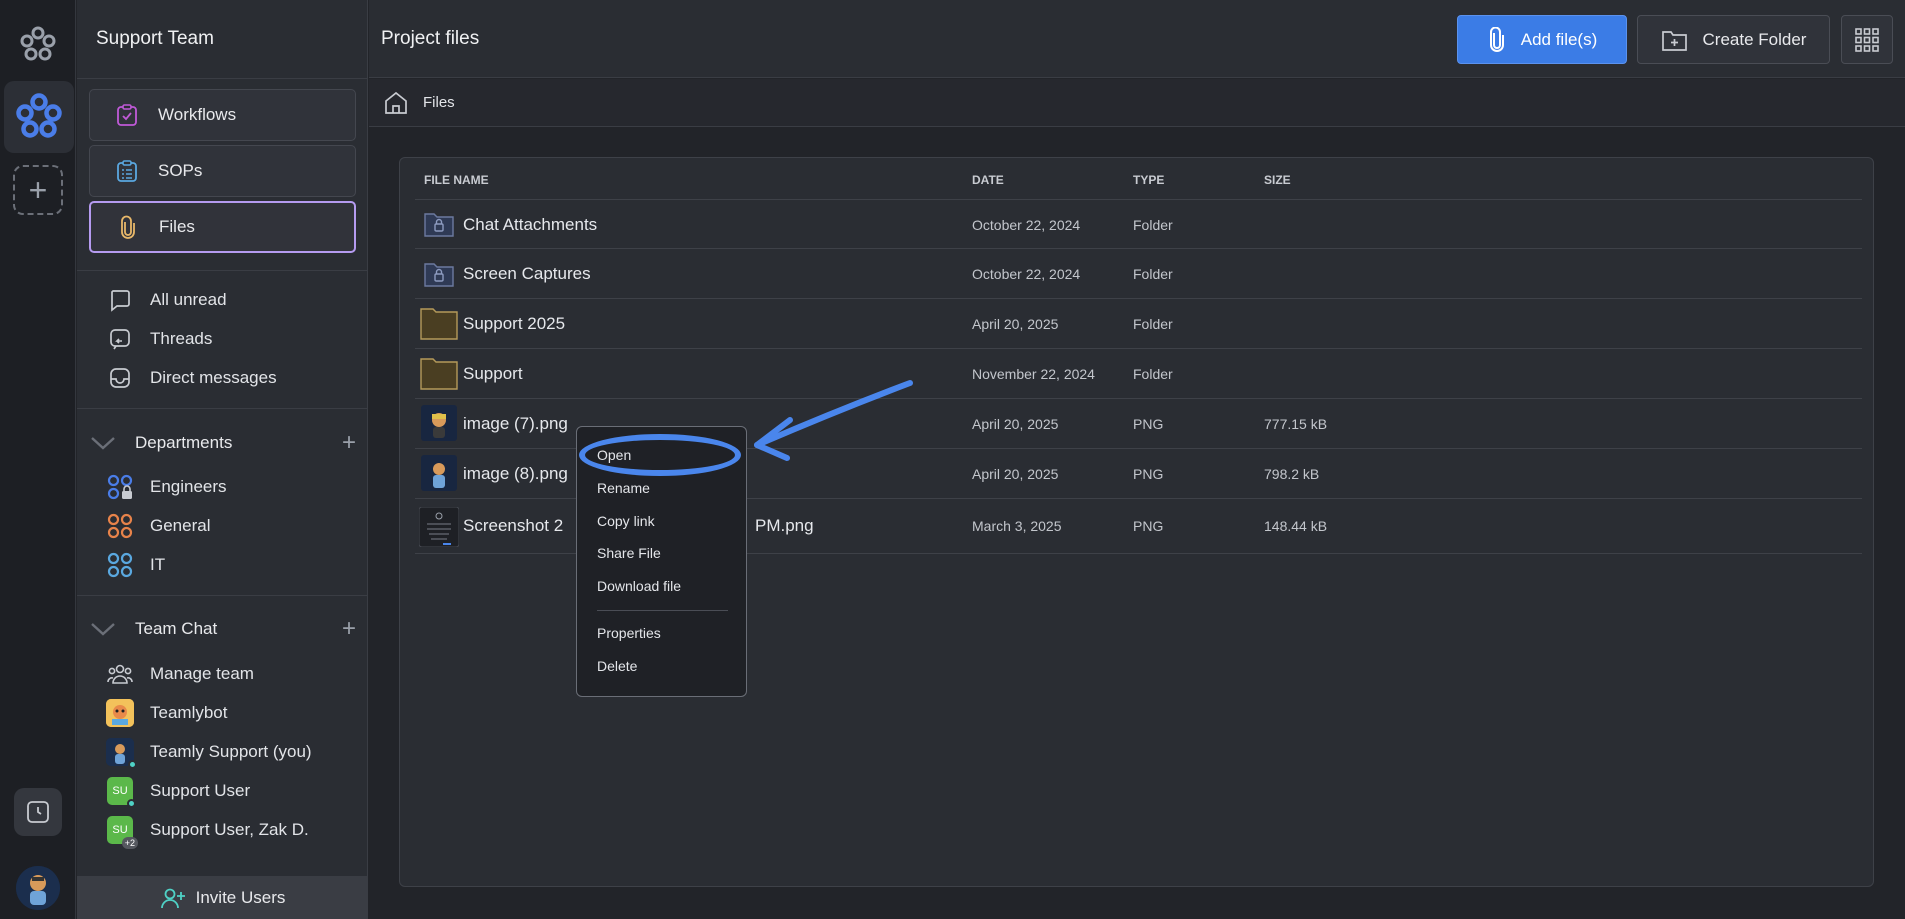 This screenshot has width=1905, height=919. I want to click on column-date: DATE, so click(988, 180).